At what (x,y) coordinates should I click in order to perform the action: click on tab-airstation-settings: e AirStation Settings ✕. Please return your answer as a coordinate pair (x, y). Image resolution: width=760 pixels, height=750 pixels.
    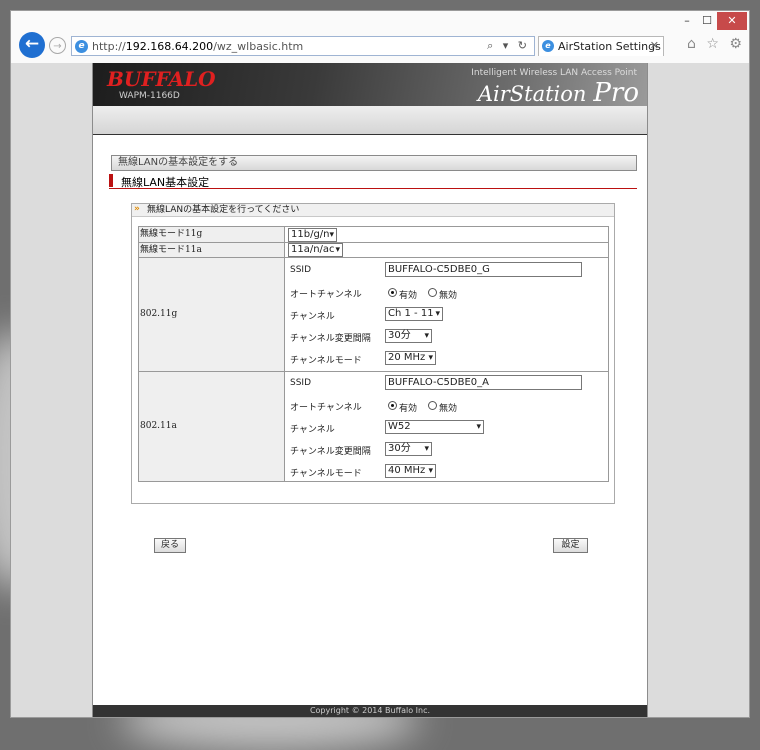
    Looking at the image, I should click on (601, 46).